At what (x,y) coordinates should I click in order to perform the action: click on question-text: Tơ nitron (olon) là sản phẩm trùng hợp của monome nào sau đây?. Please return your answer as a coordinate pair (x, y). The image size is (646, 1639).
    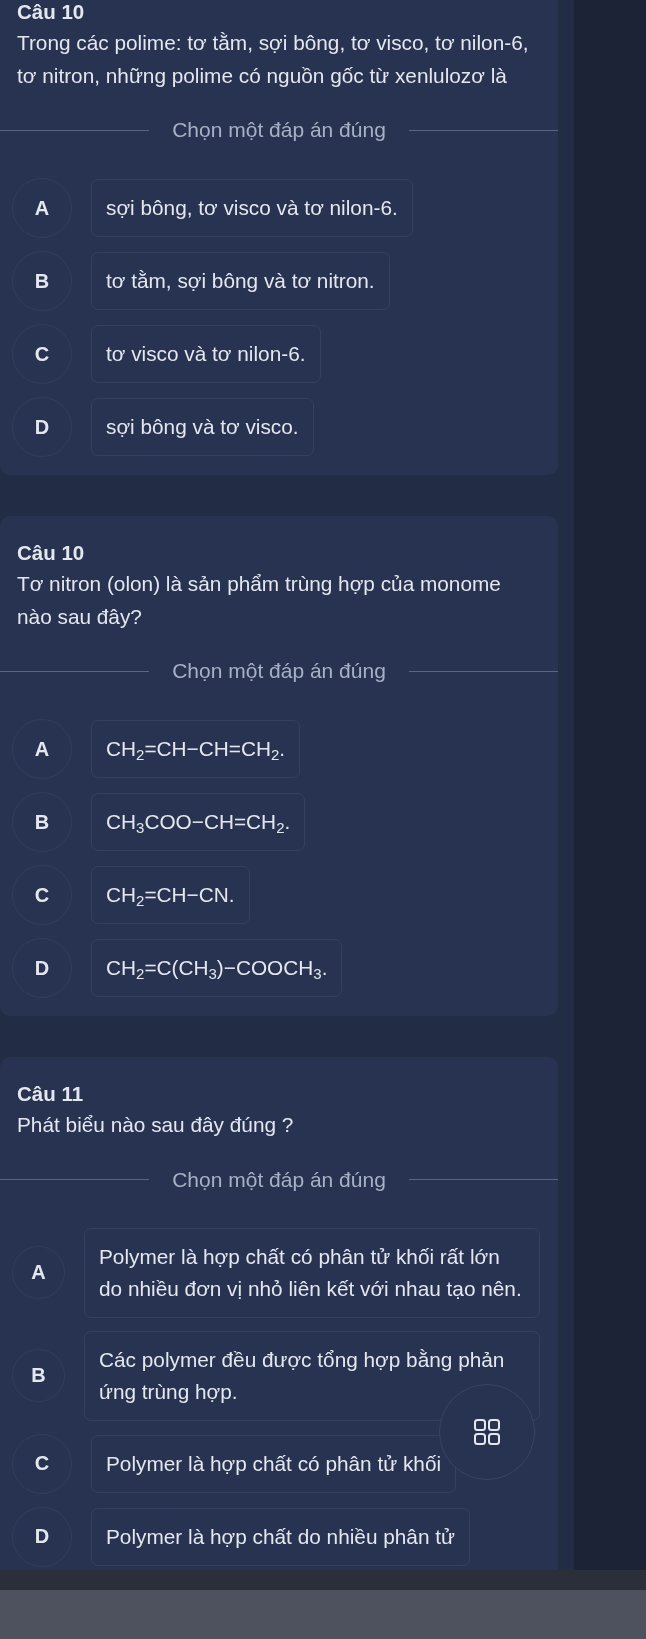
    Looking at the image, I should click on (259, 600).